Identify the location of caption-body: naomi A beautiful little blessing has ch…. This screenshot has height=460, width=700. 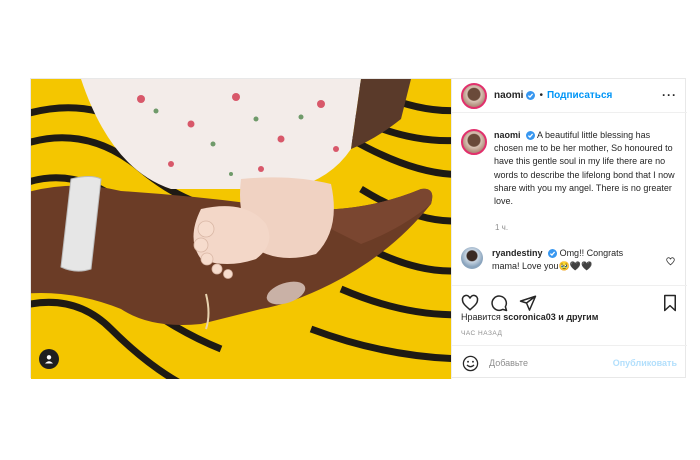
(586, 168).